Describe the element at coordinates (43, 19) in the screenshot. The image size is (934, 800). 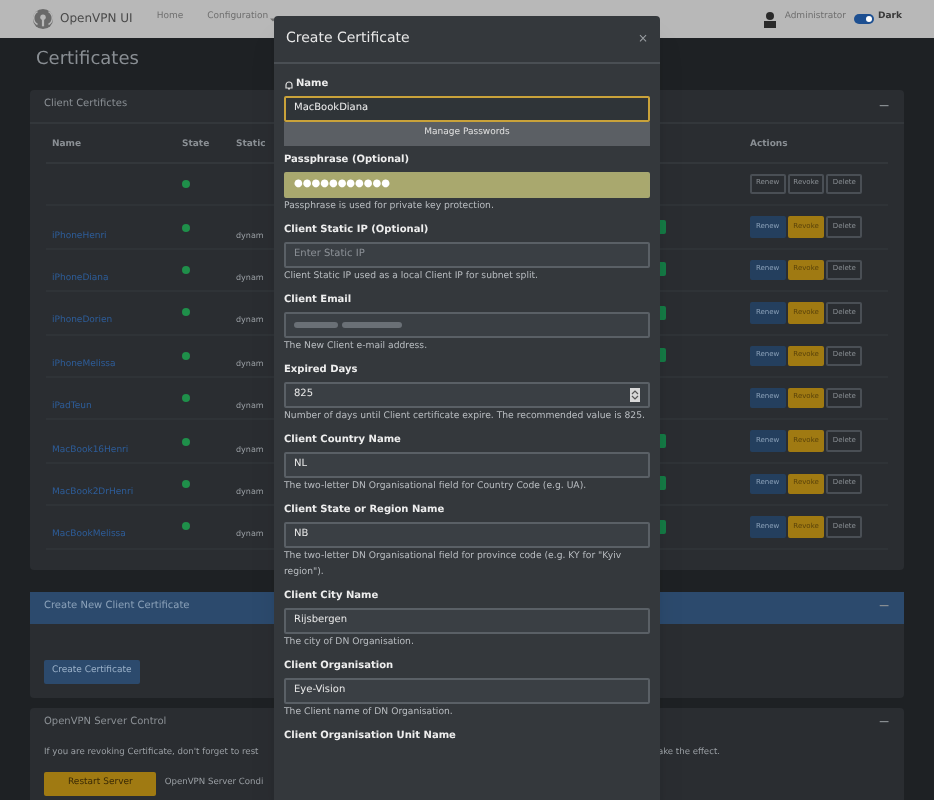
I see `logo-icon` at that location.